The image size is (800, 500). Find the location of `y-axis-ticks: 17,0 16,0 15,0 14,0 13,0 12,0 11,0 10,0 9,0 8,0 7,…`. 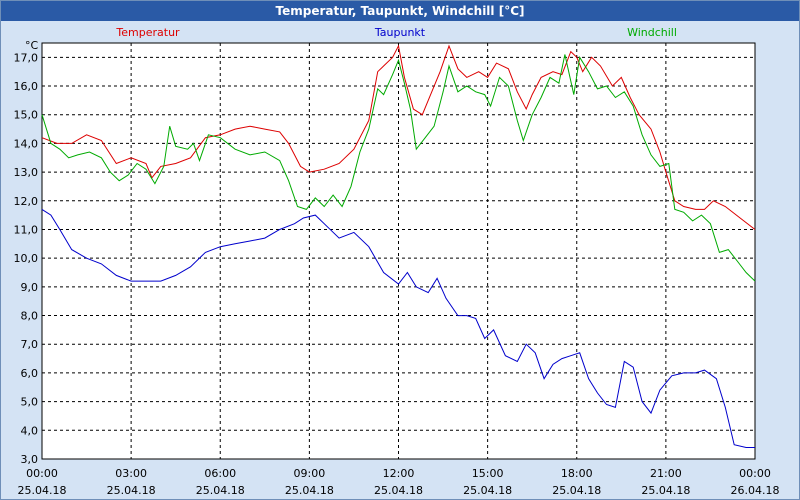

y-axis-ticks: 17,0 16,0 15,0 14,0 13,0 12,0 11,0 10,0 9,0 8,0 7,… is located at coordinates (26, 258).